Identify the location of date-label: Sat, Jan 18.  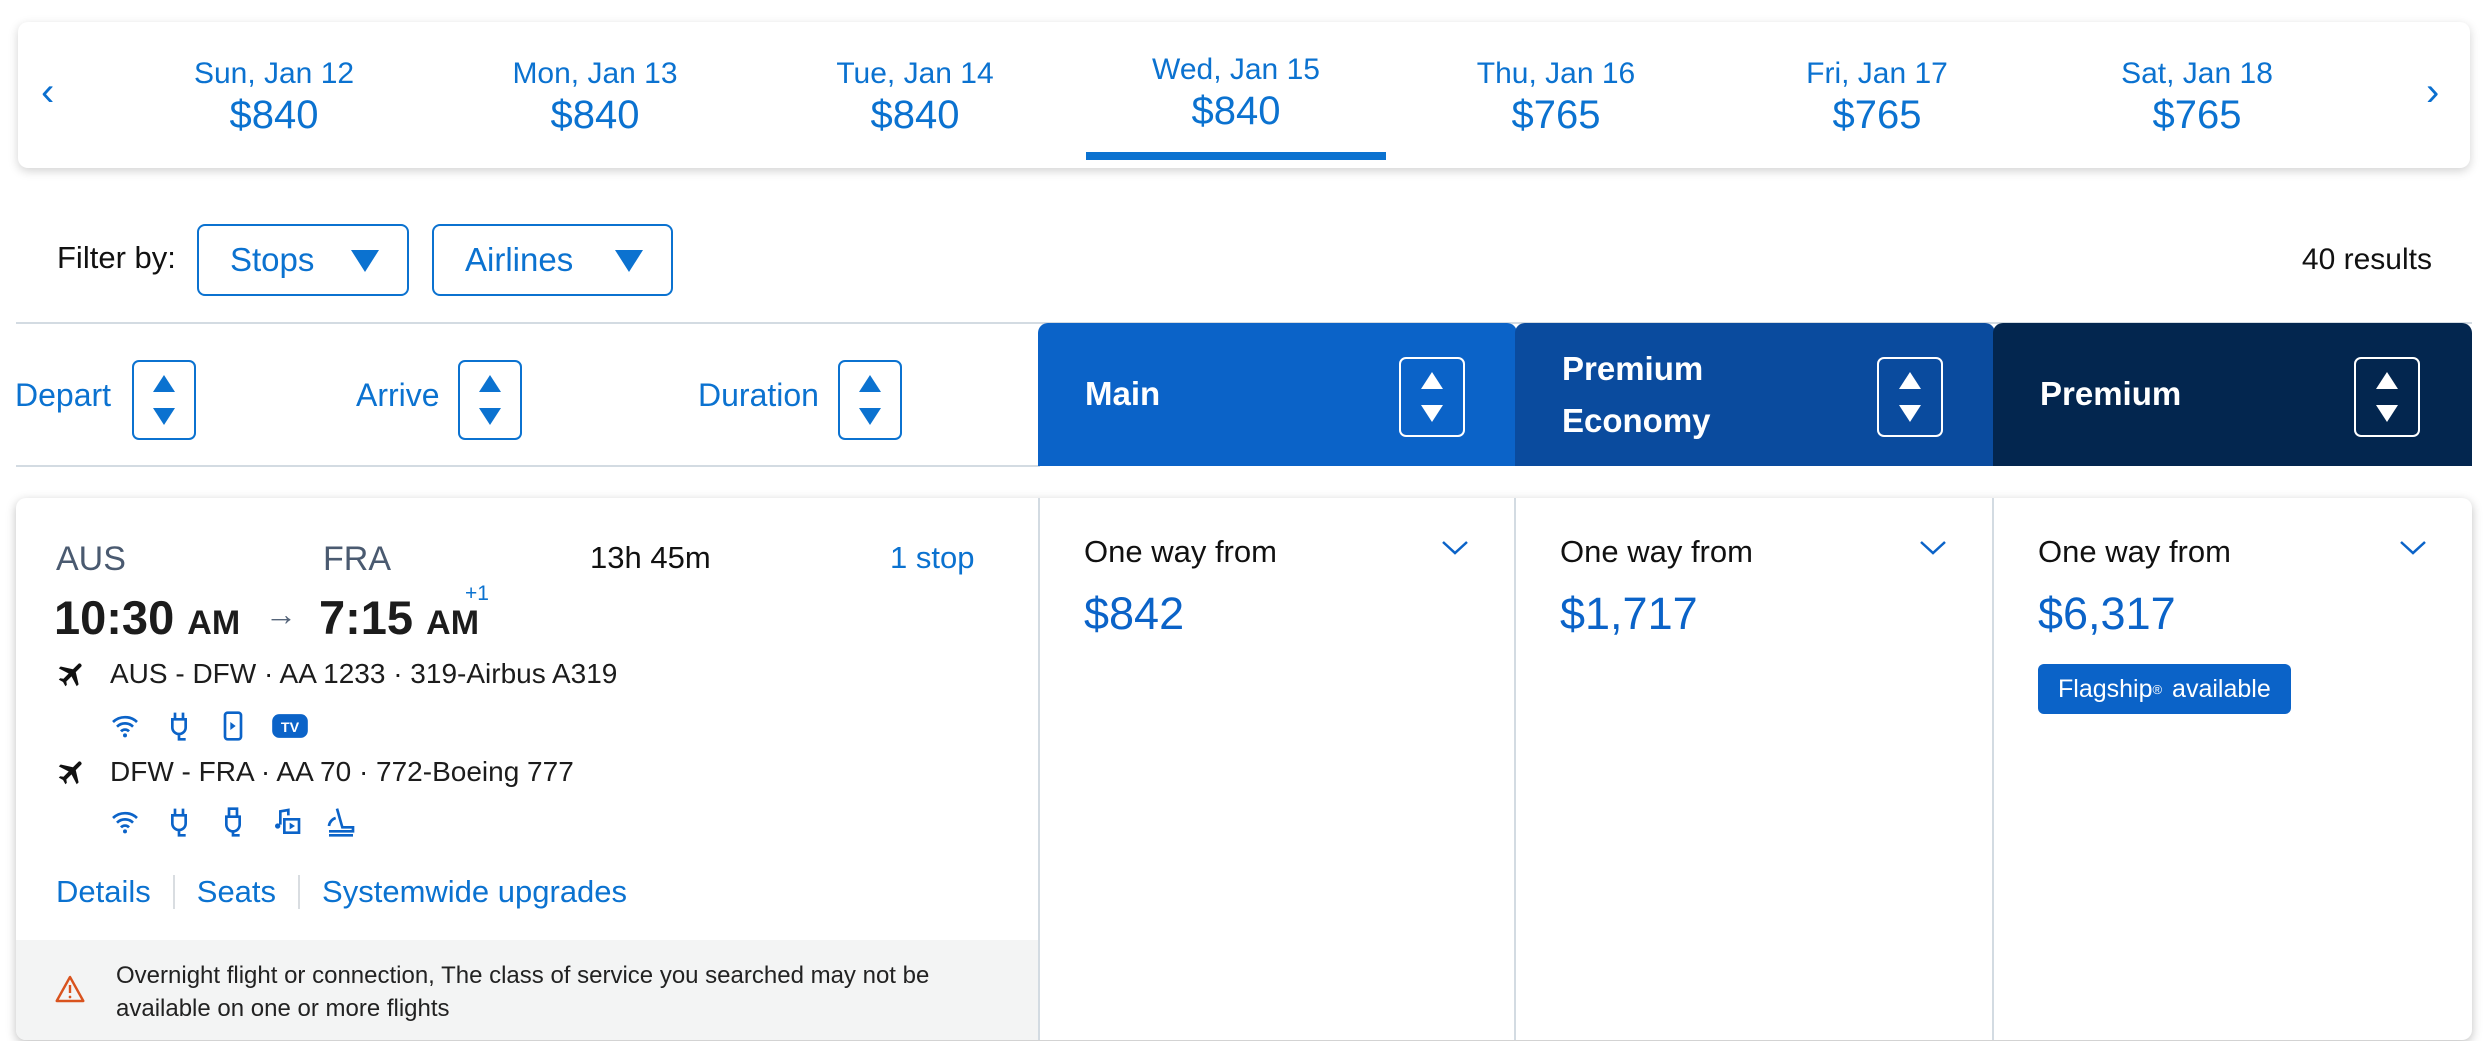
(2197, 73).